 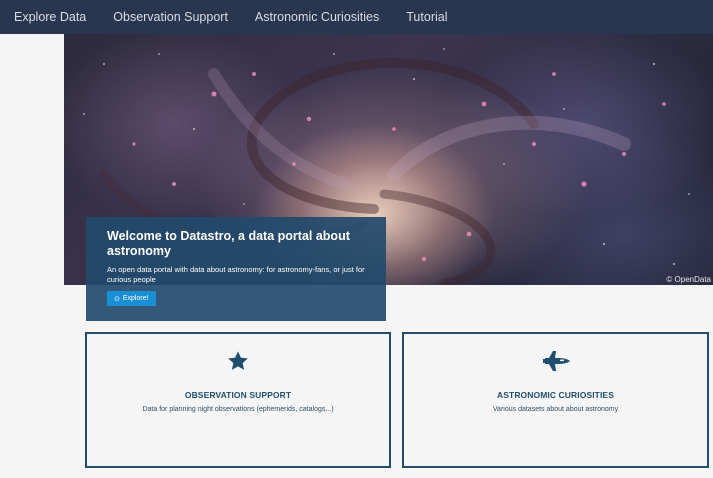 What do you see at coordinates (688, 279) in the screenshot?
I see `image-credit: © OpenData` at bounding box center [688, 279].